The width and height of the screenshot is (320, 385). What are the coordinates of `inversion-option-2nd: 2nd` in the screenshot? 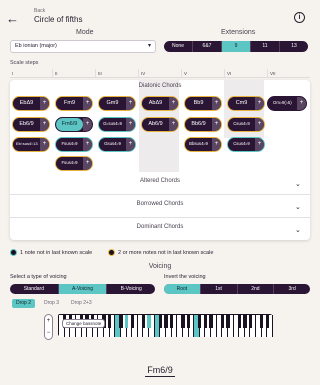 It's located at (256, 289).